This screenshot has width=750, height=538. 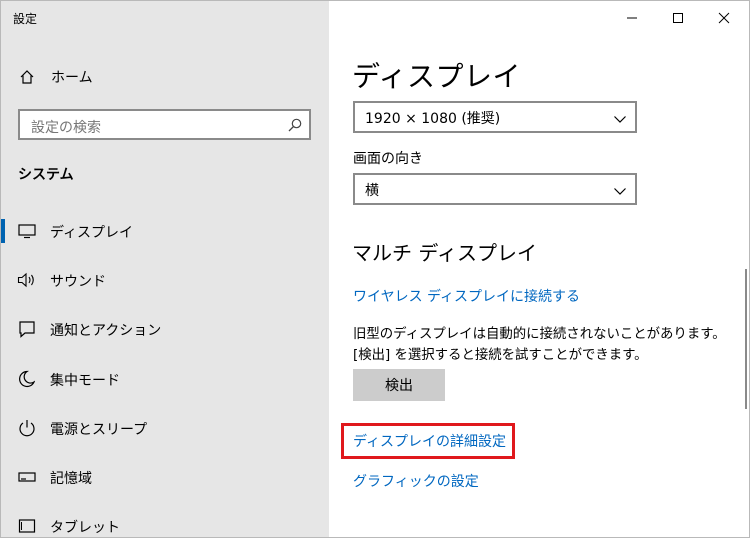 What do you see at coordinates (106, 331) in the screenshot?
I see `sidebar-item-label: 通知とアクション` at bounding box center [106, 331].